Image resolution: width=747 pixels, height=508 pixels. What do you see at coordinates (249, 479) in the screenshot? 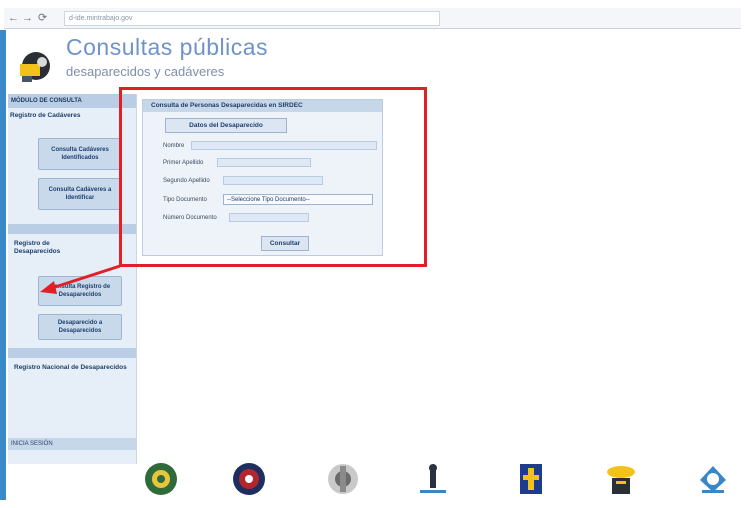
I see `fuerza-aerea-logo-icon` at bounding box center [249, 479].